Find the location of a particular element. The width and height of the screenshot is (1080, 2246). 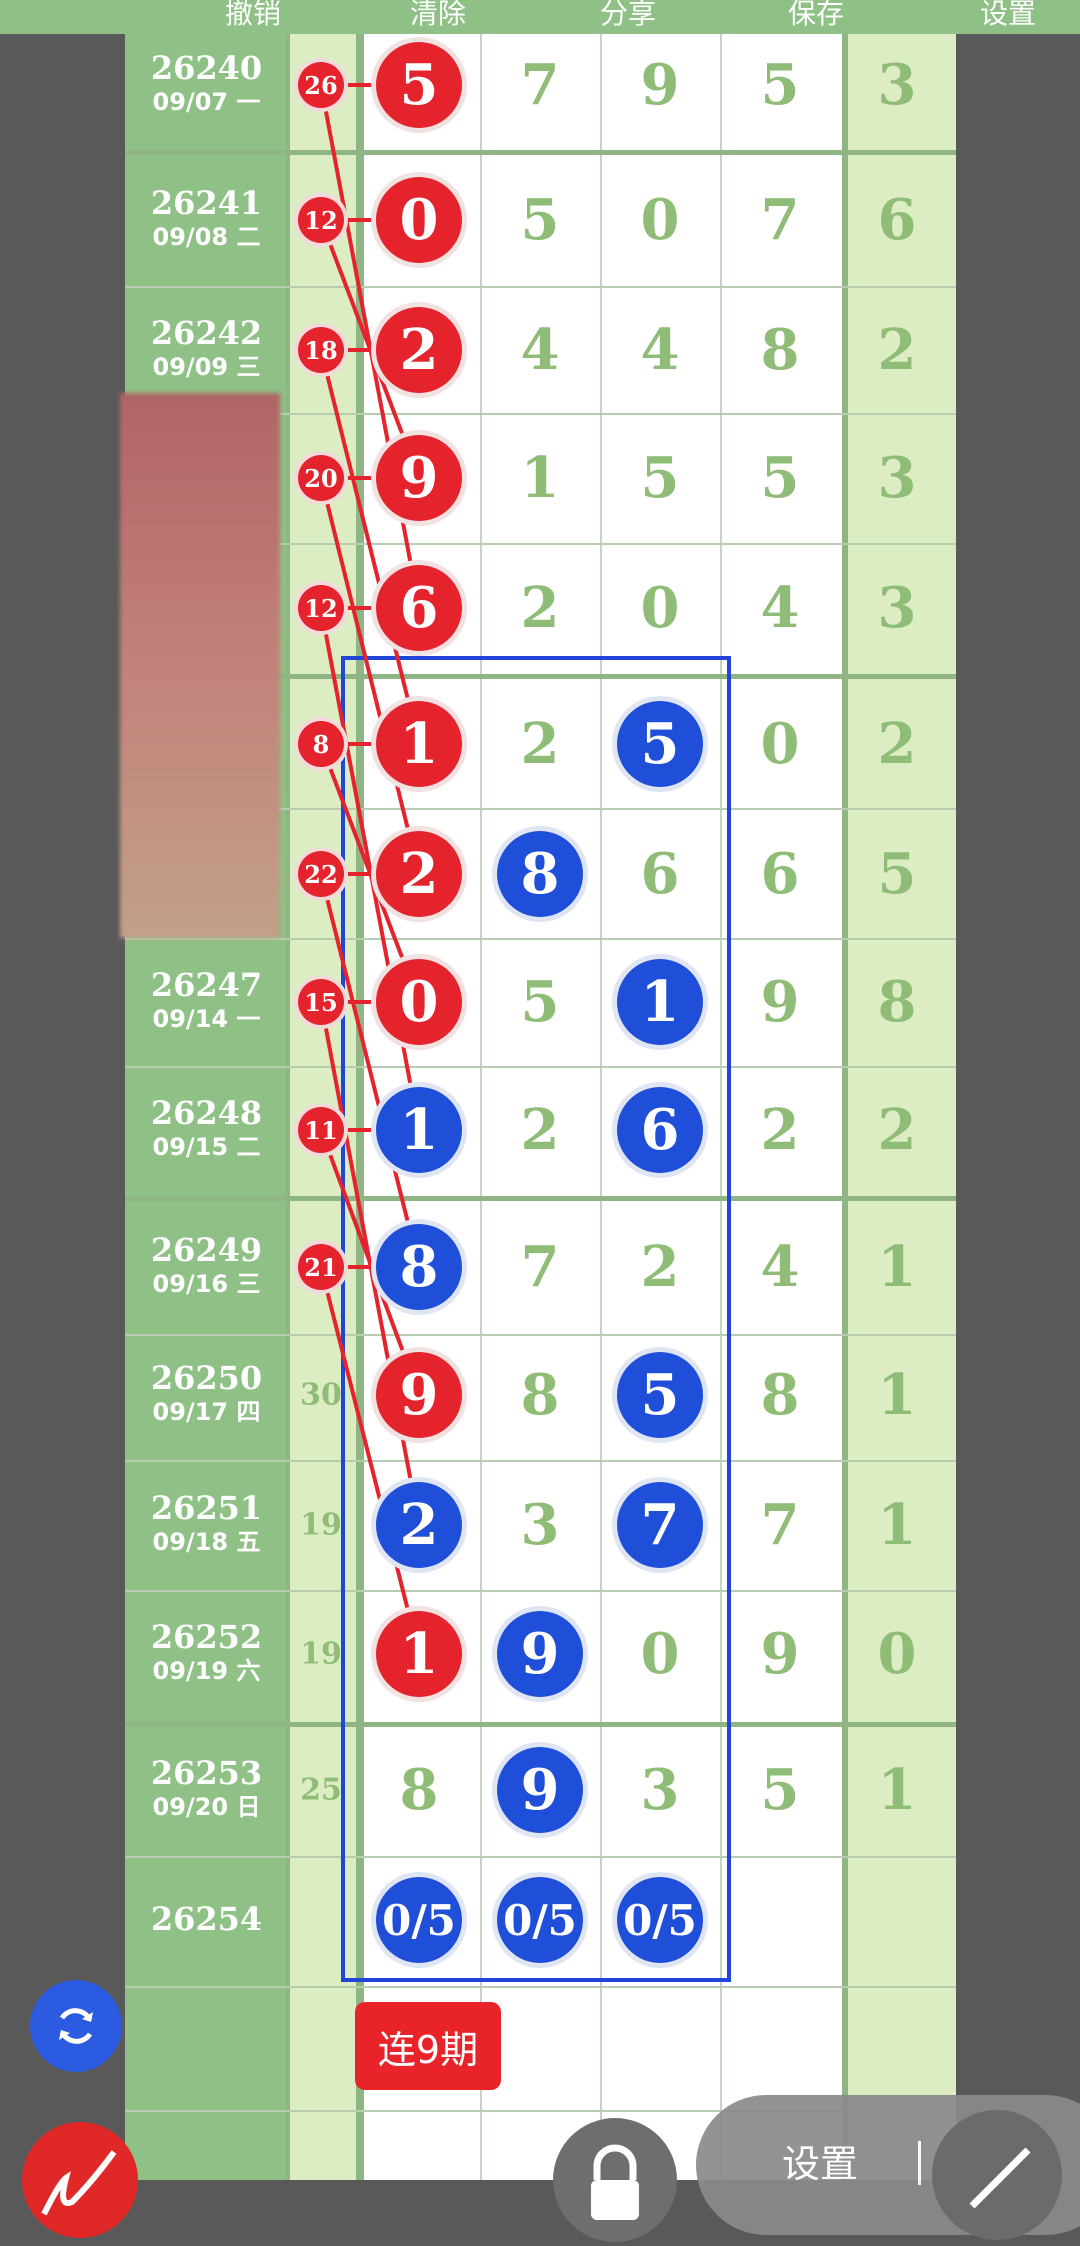

sum-cell: 8 is located at coordinates (897, 1002).